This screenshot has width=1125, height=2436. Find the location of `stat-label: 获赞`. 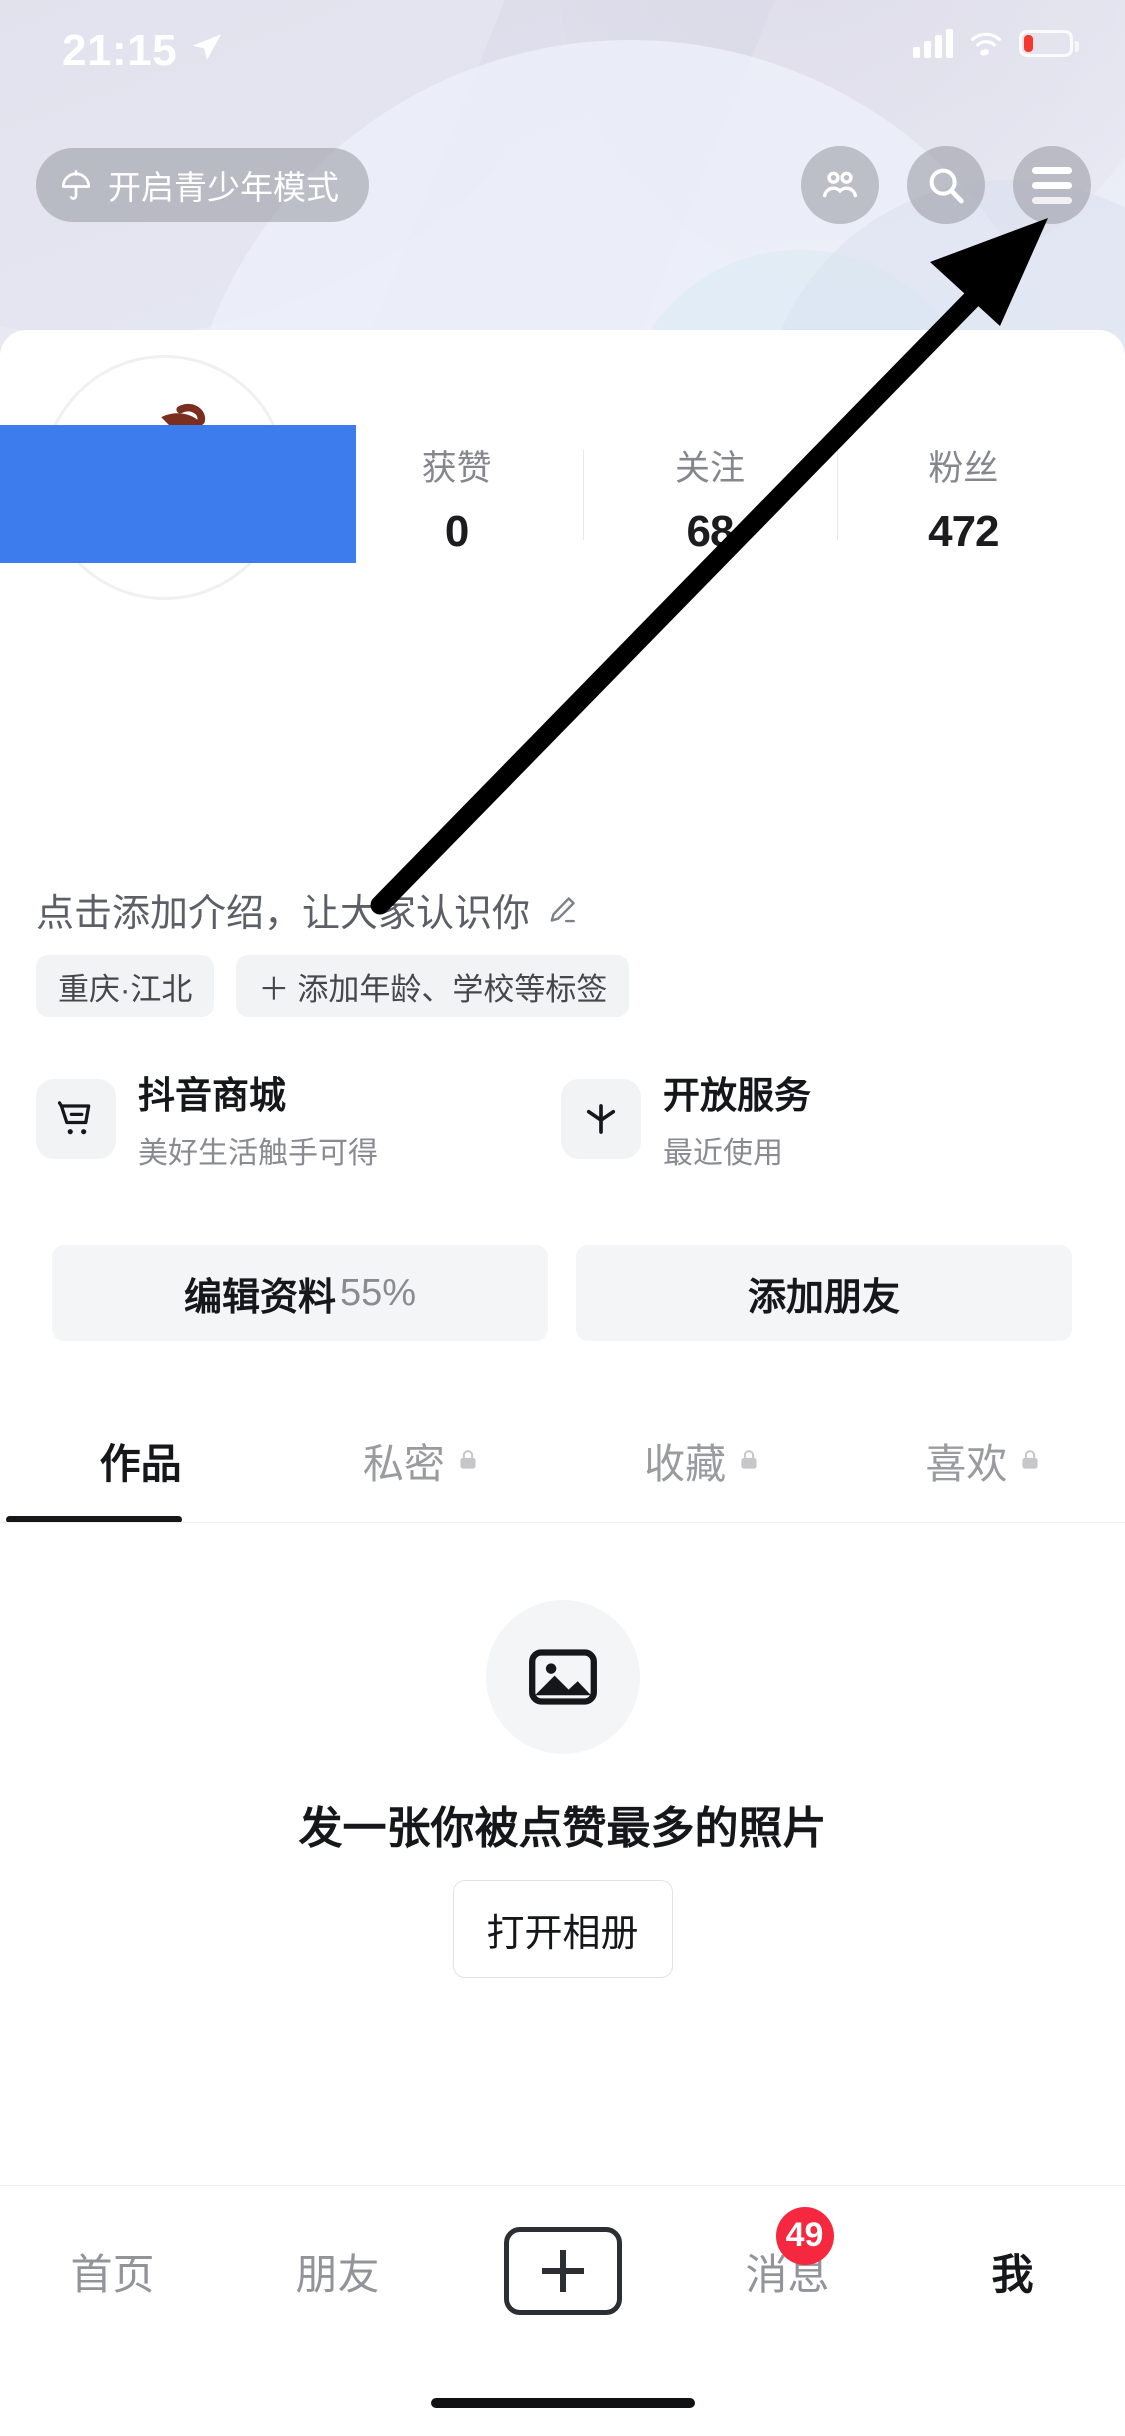

stat-label: 获赞 is located at coordinates (456, 468).